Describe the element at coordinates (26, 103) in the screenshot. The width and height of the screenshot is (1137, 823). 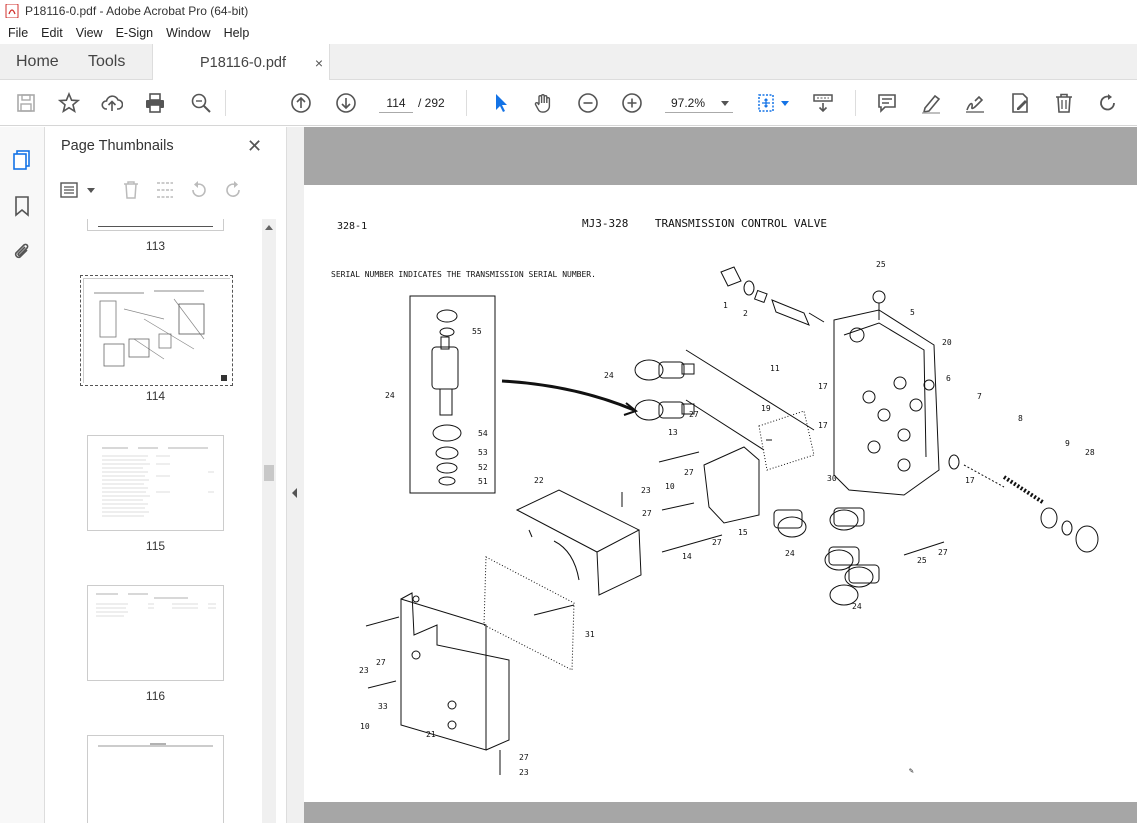
I see `save-icon` at that location.